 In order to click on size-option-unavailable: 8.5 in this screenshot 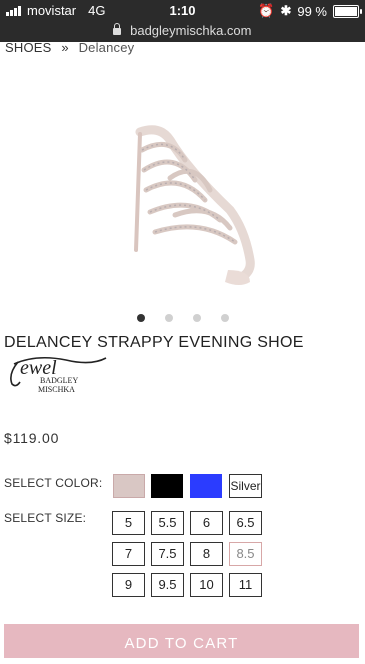, I will do `click(245, 554)`.